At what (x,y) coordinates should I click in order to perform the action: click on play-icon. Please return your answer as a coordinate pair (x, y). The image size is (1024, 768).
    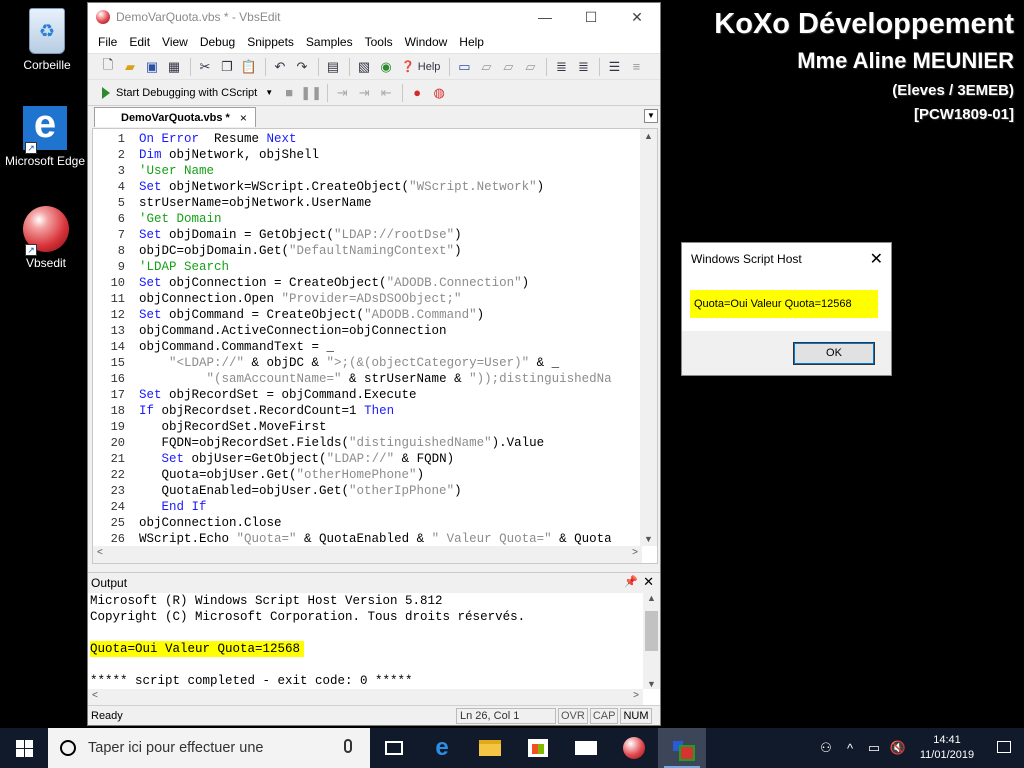
    Looking at the image, I should click on (106, 92).